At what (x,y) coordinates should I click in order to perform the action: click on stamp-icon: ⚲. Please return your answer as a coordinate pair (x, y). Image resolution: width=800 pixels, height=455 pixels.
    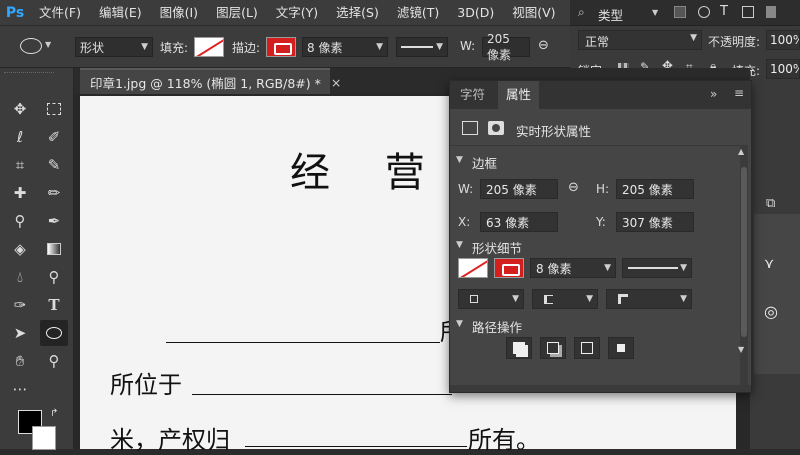
    Looking at the image, I should click on (20, 221).